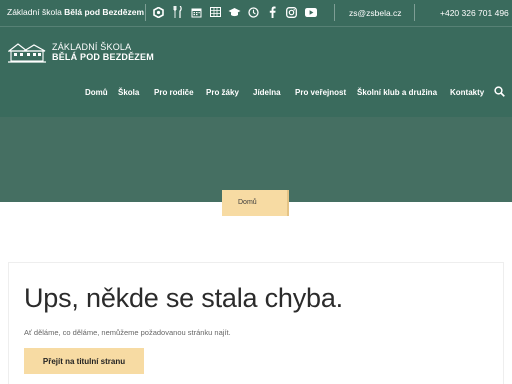 Image resolution: width=512 pixels, height=384 pixels. Describe the element at coordinates (84, 361) in the screenshot. I see `go-home-button: Přejít na titulní stranu` at that location.